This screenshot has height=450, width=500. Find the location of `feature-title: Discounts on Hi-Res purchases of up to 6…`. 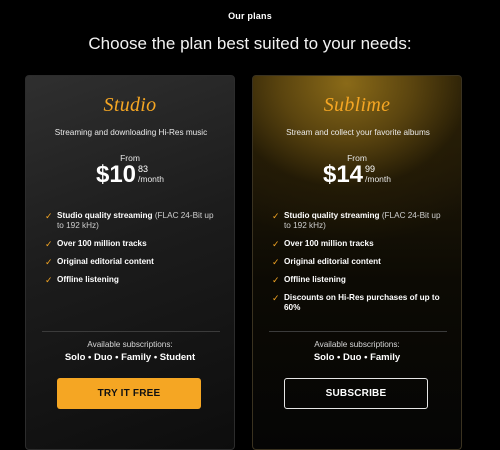

feature-title: Discounts on Hi-Res purchases of up to 6… is located at coordinates (362, 302).